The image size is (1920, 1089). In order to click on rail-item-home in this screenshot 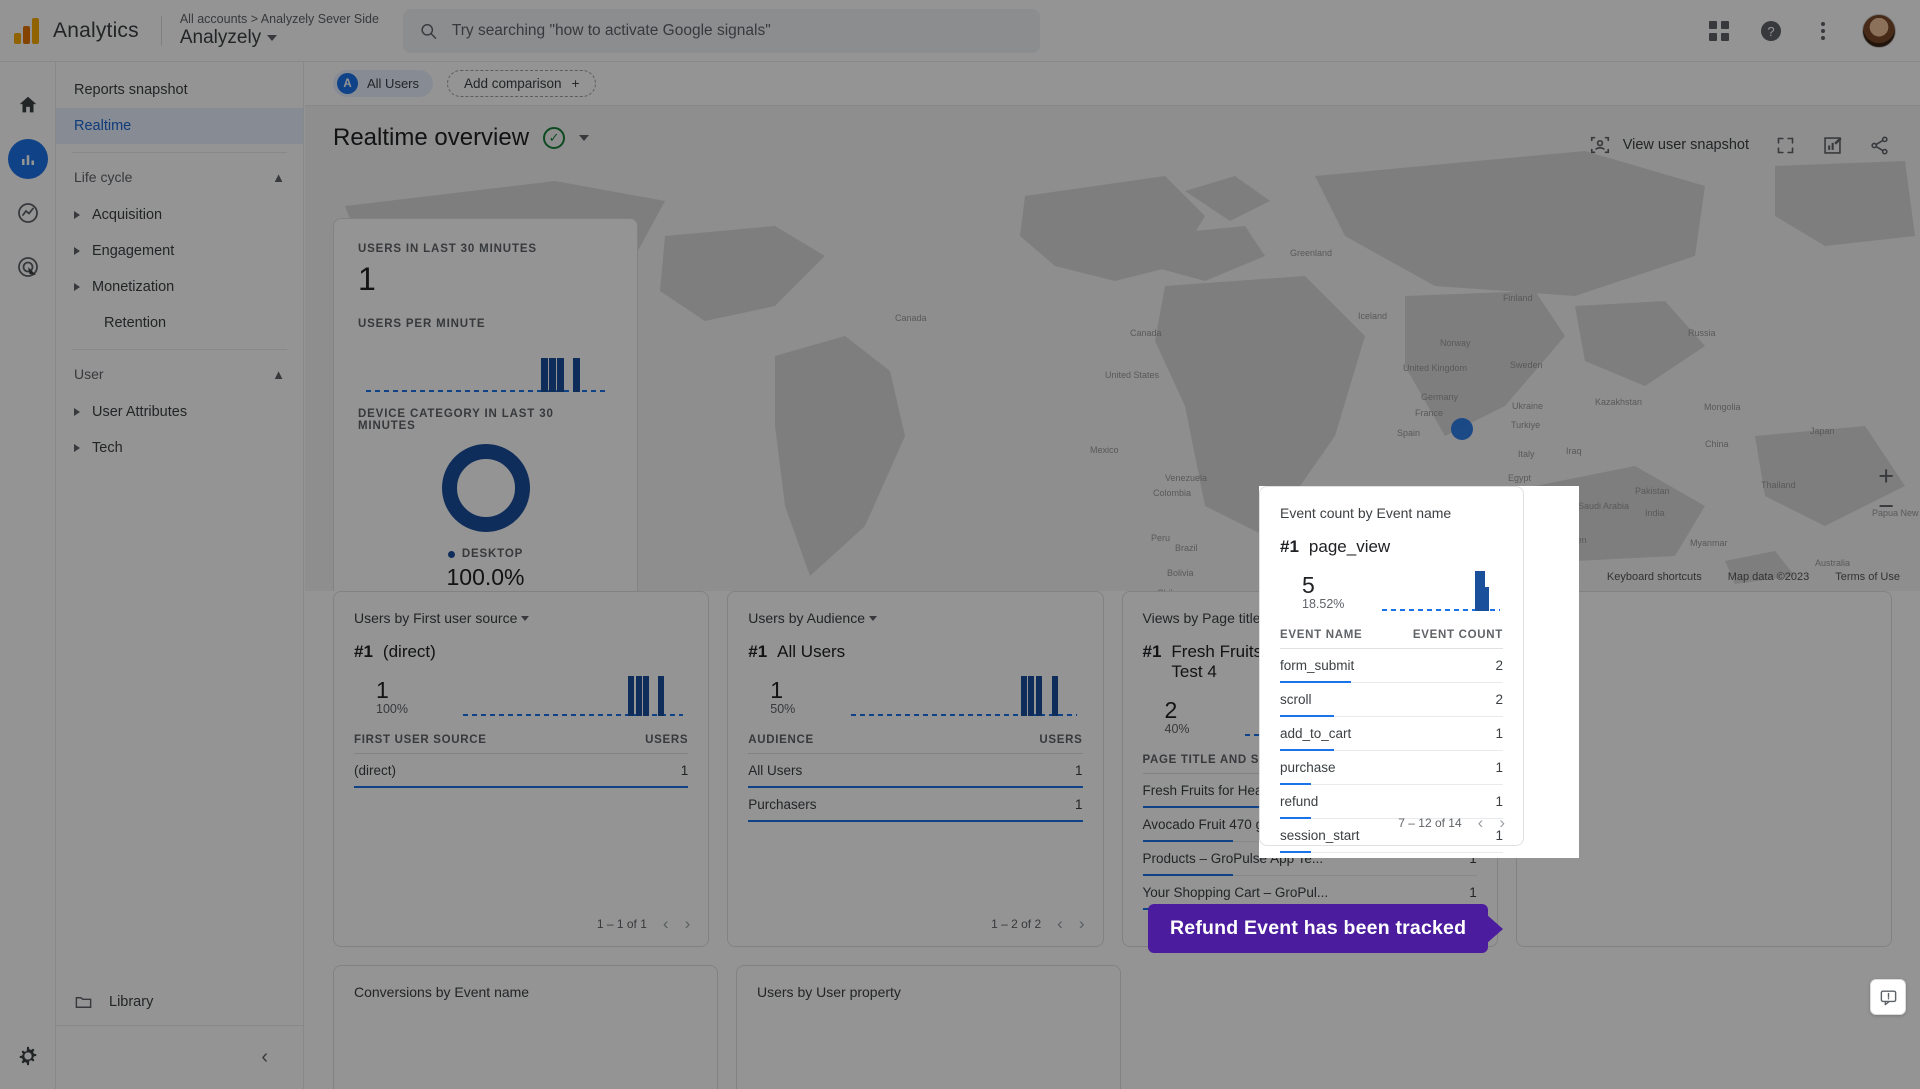, I will do `click(28, 105)`.